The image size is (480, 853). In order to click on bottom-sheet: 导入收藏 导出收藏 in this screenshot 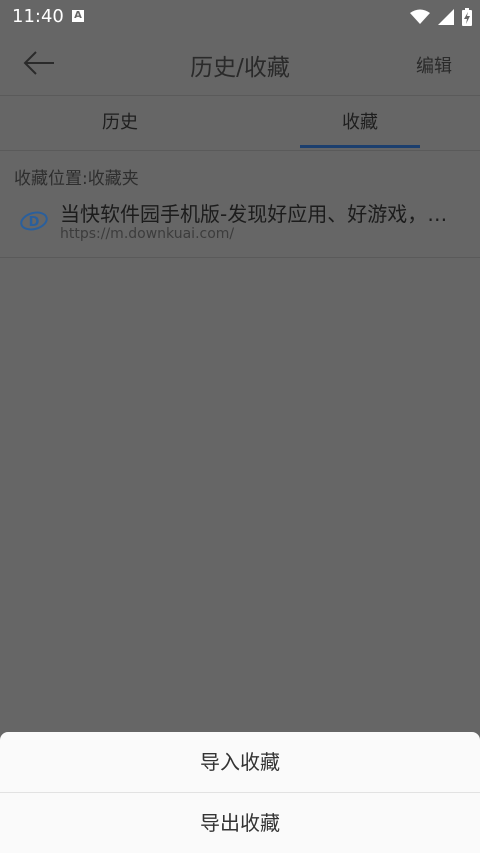, I will do `click(240, 792)`.